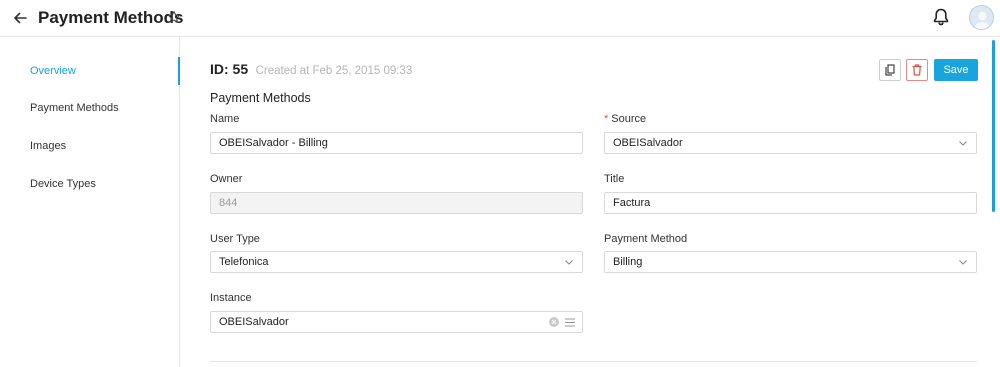 This screenshot has width=1000, height=367. I want to click on section-divider, so click(593, 361).